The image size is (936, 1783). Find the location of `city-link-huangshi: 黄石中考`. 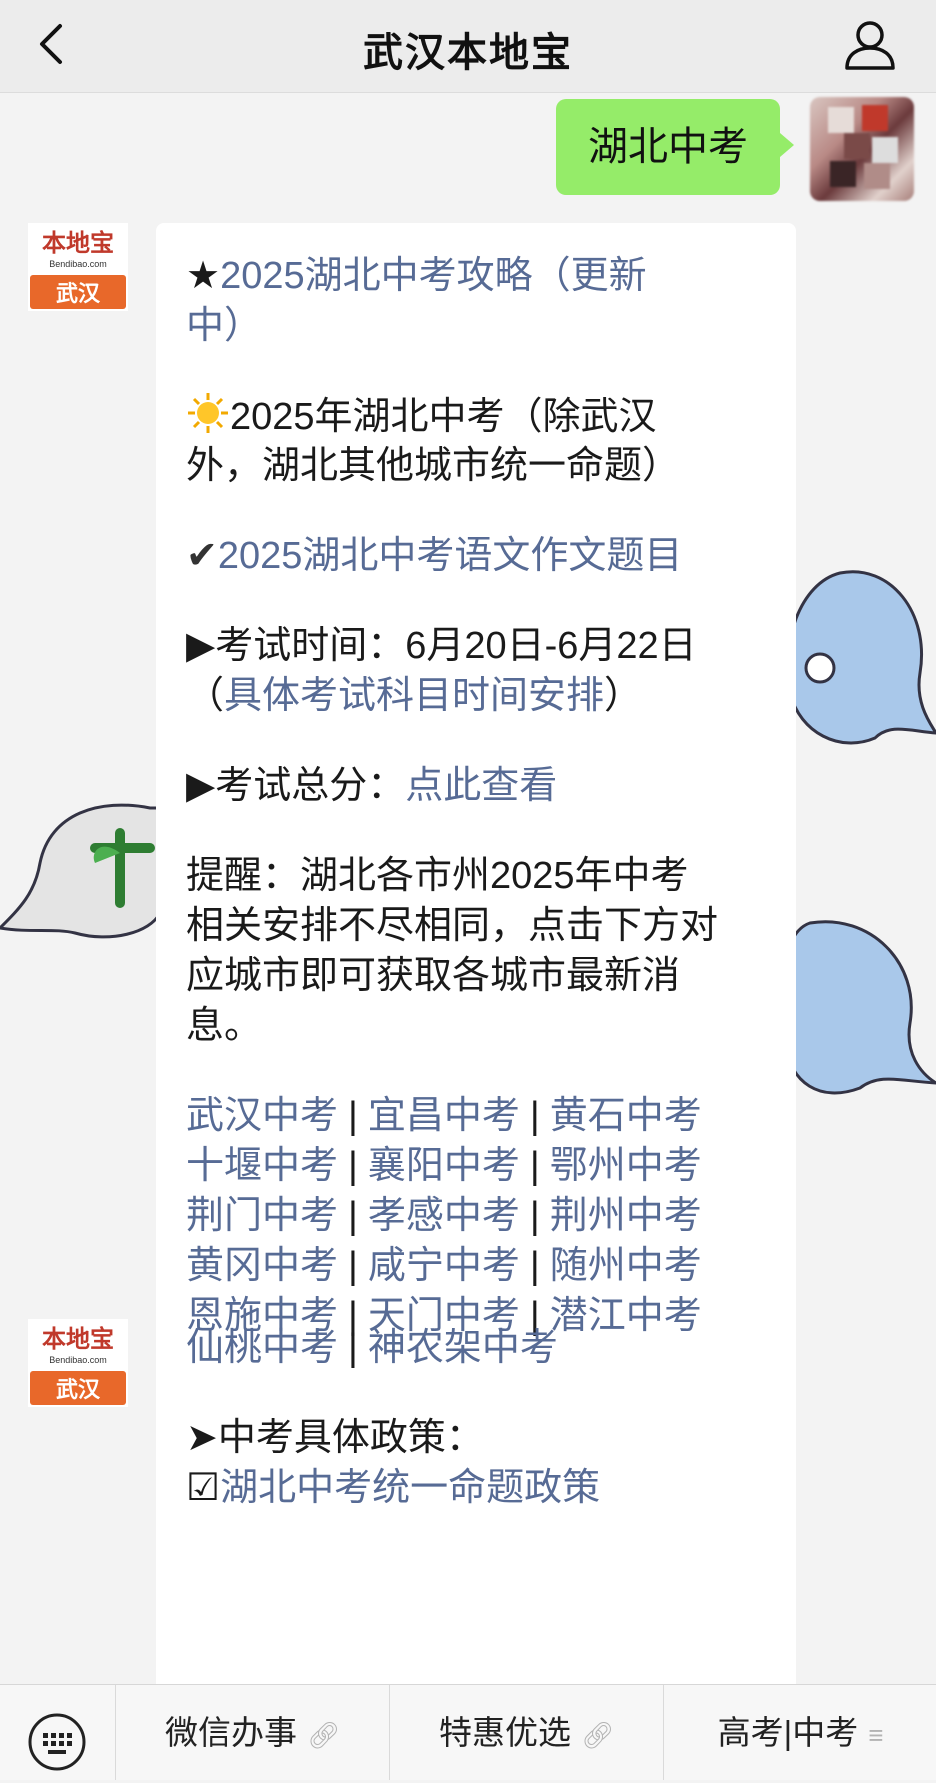

city-link-huangshi: 黄石中考 is located at coordinates (626, 1116).